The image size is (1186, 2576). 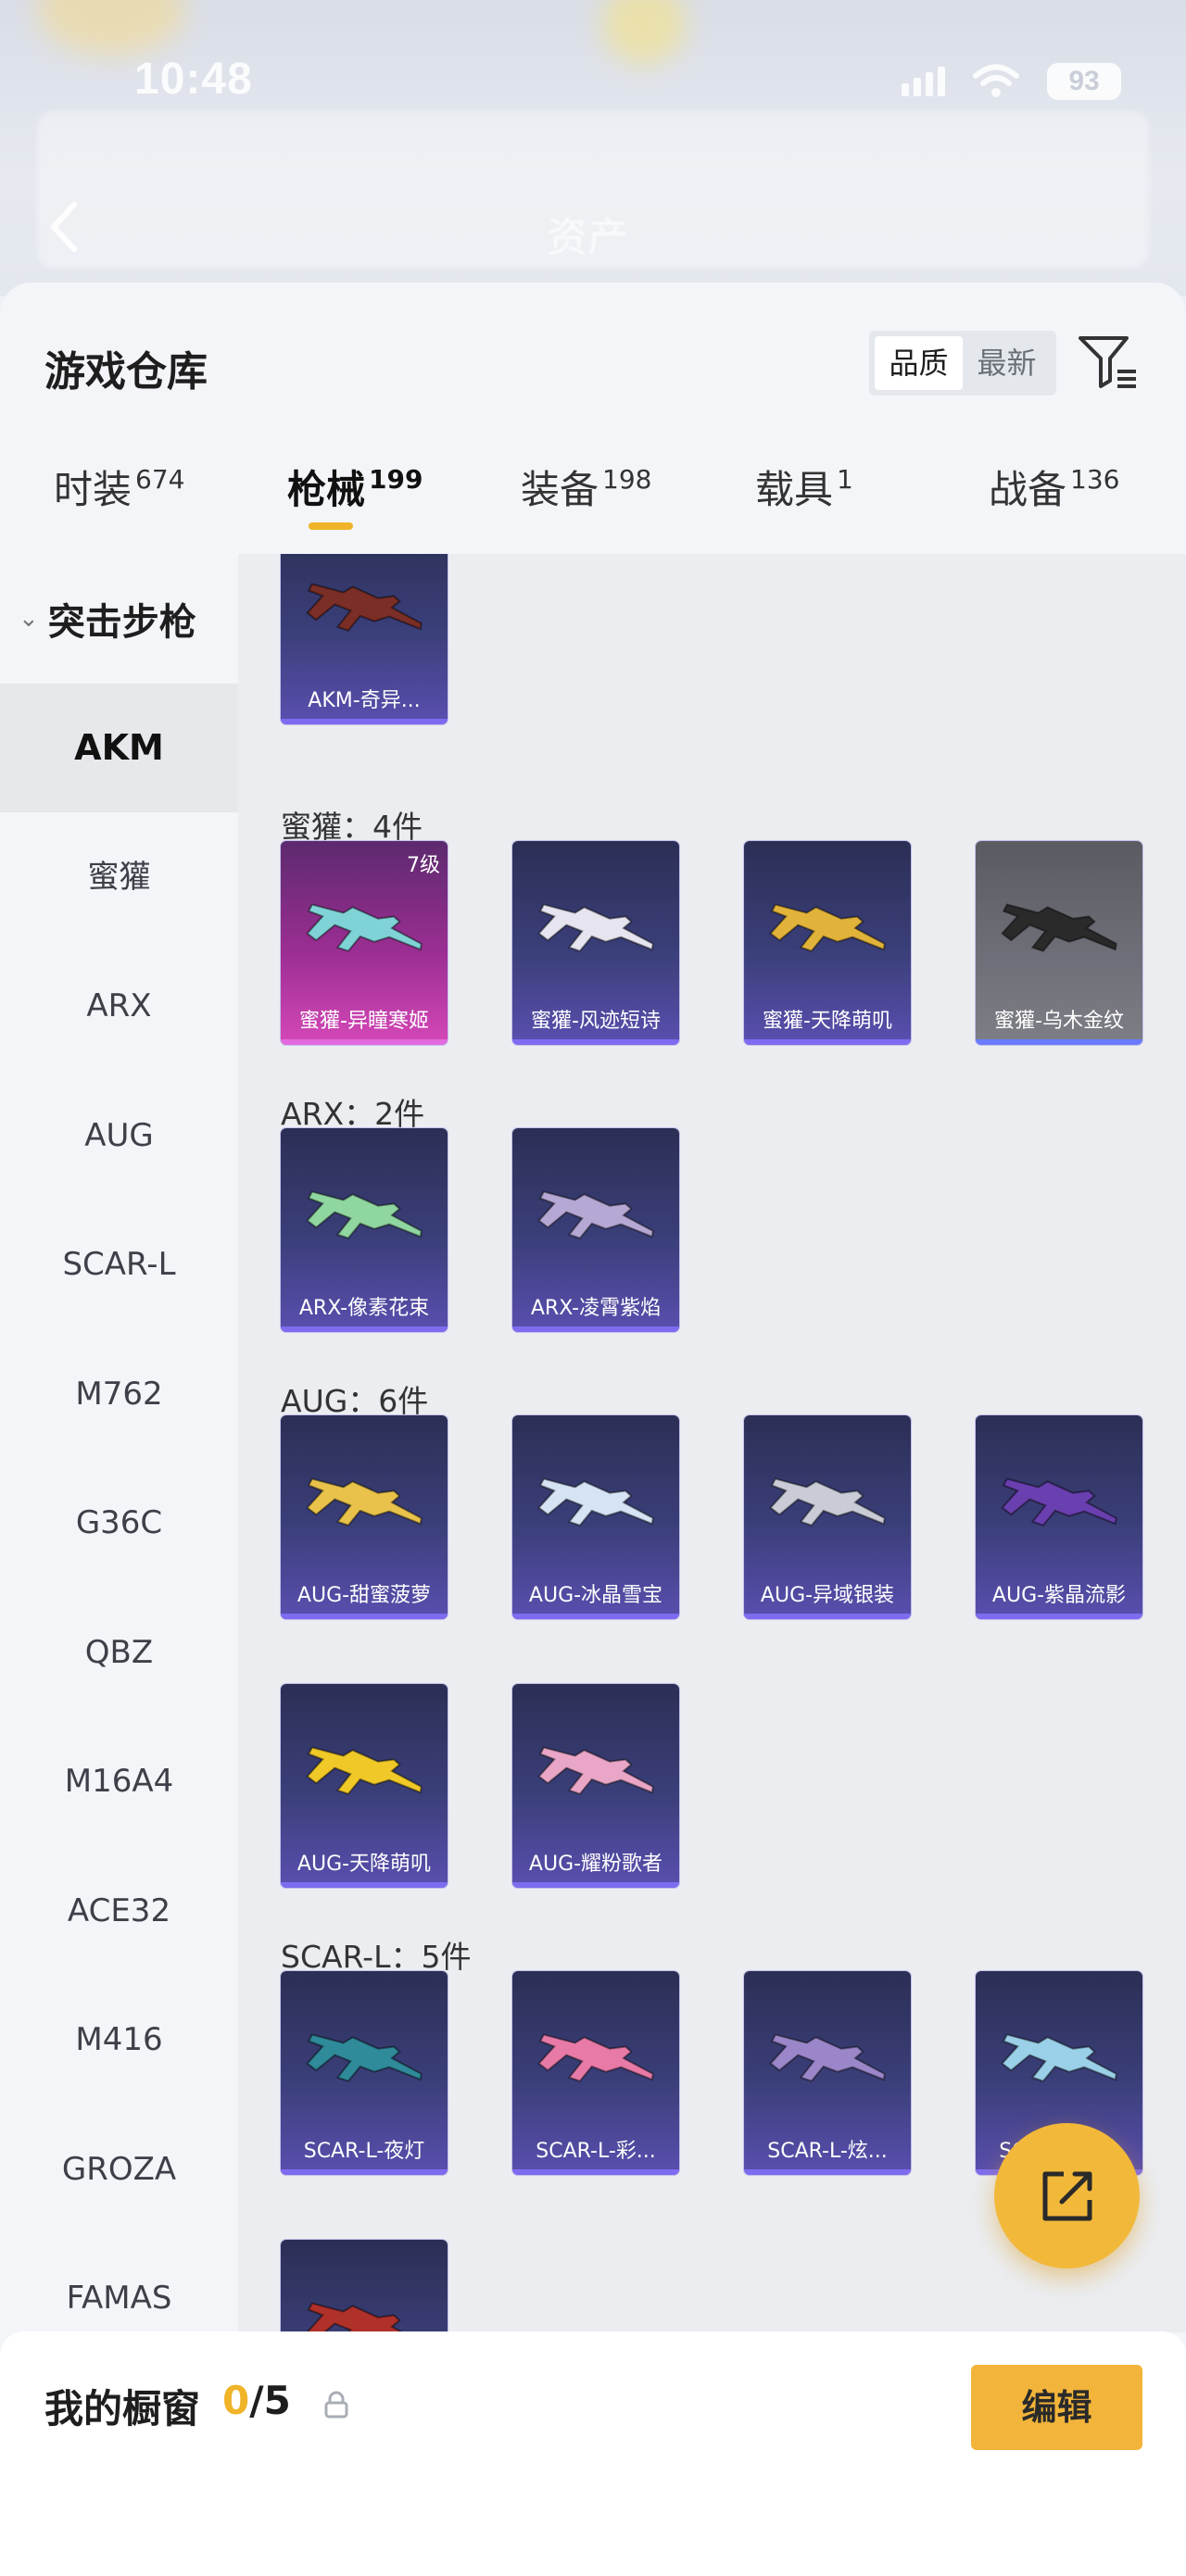 I want to click on skin-name: 蜜獾-乌木金纹, so click(x=1059, y=1021).